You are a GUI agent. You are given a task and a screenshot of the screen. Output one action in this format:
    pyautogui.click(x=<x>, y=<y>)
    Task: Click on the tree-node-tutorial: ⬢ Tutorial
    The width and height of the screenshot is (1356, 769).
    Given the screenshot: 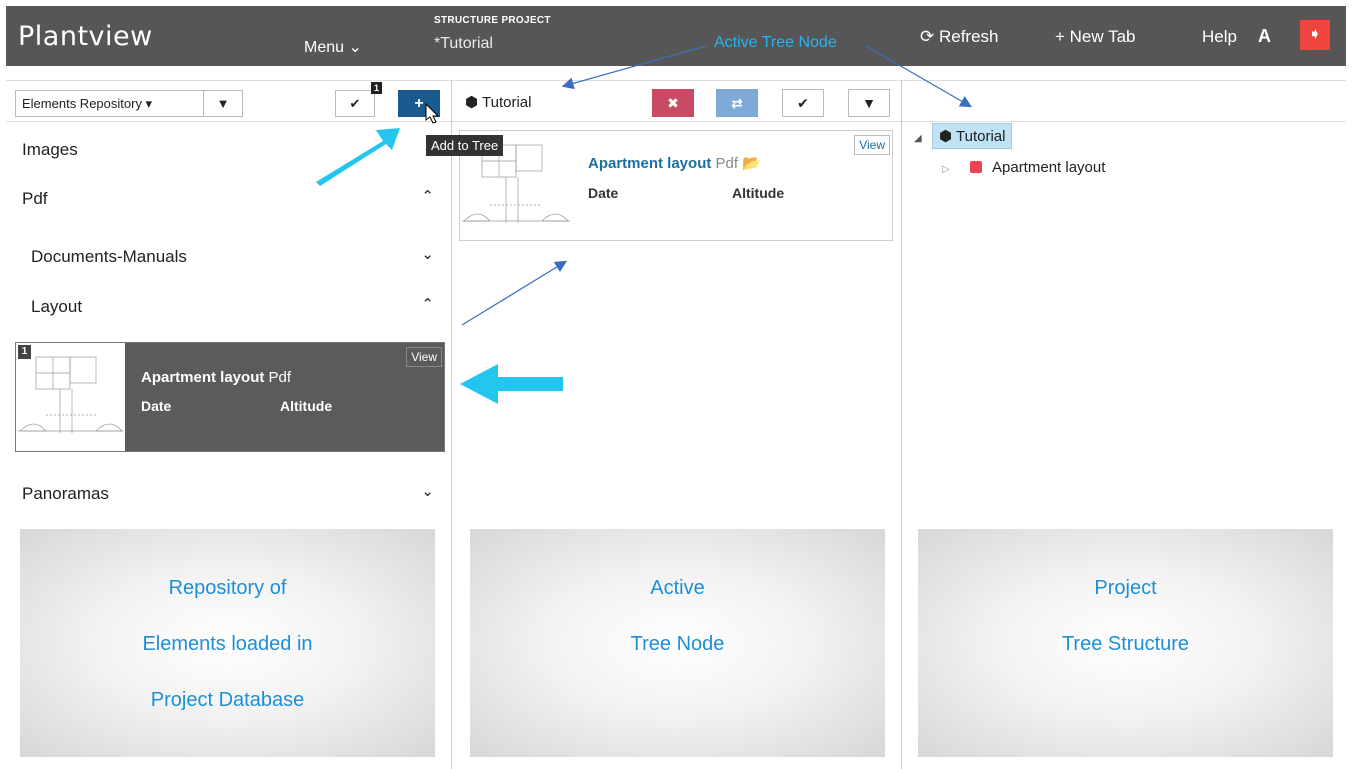 What is the action you would take?
    pyautogui.click(x=972, y=136)
    